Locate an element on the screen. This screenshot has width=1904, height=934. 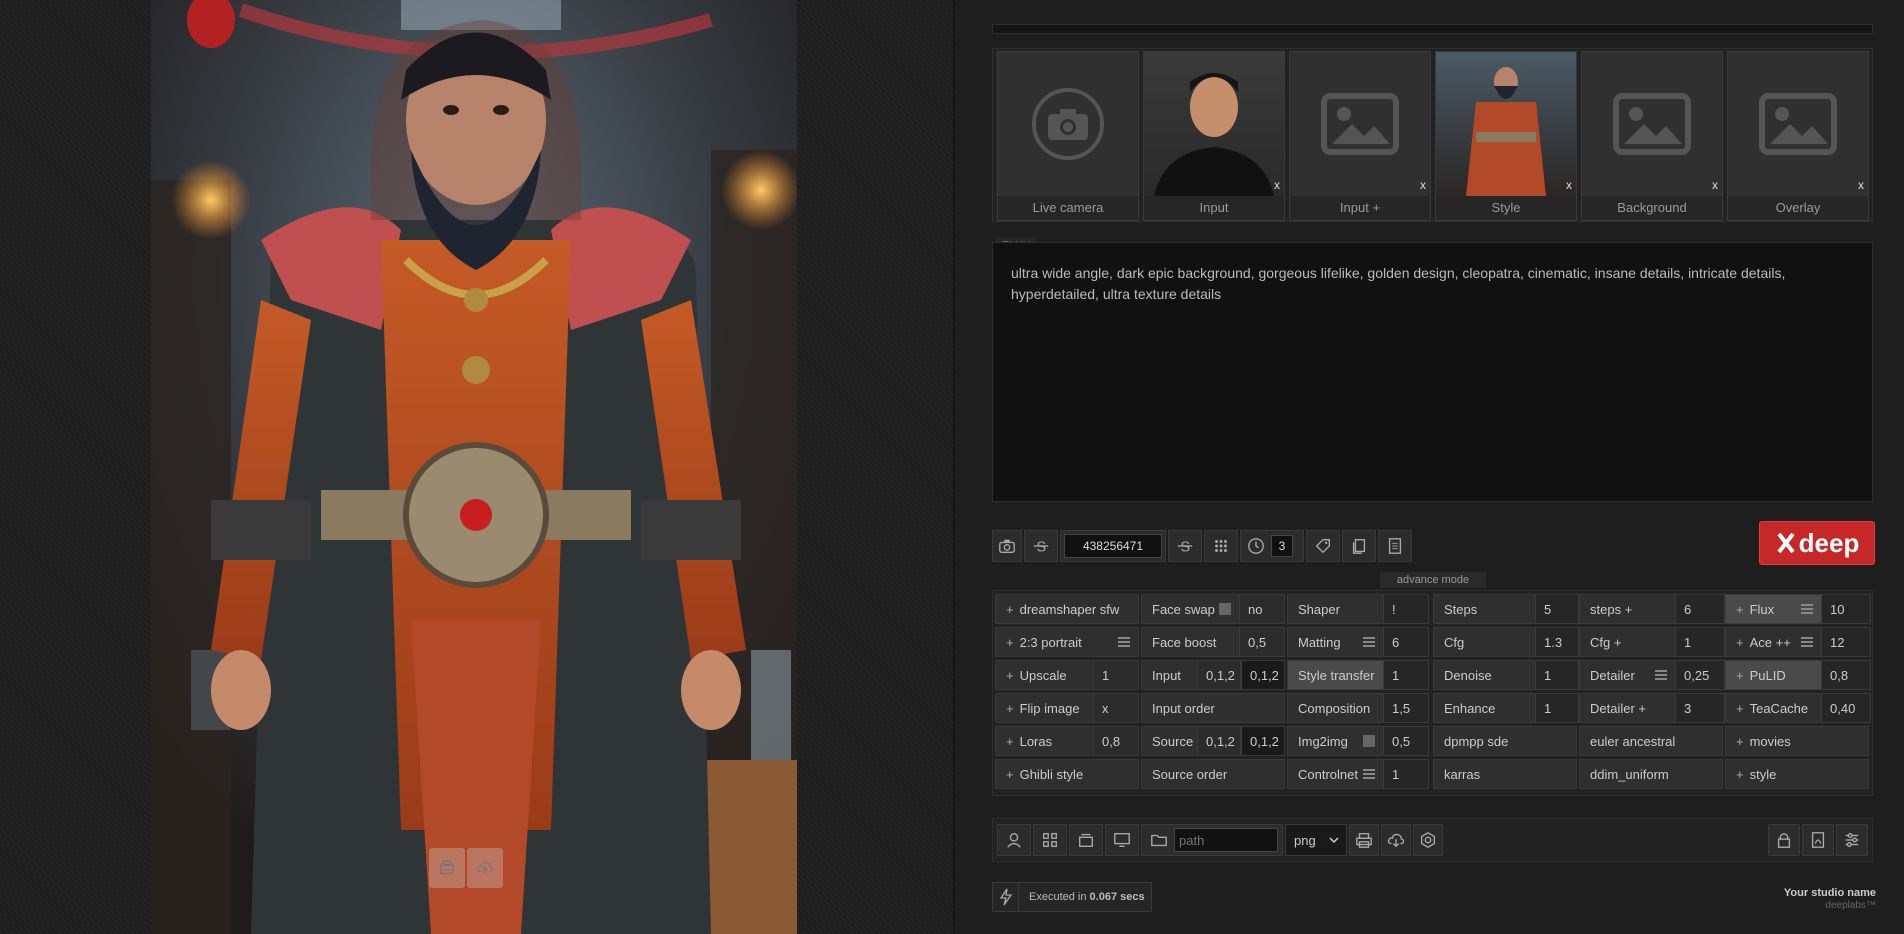
setting-value: 0,40 is located at coordinates (1846, 708).